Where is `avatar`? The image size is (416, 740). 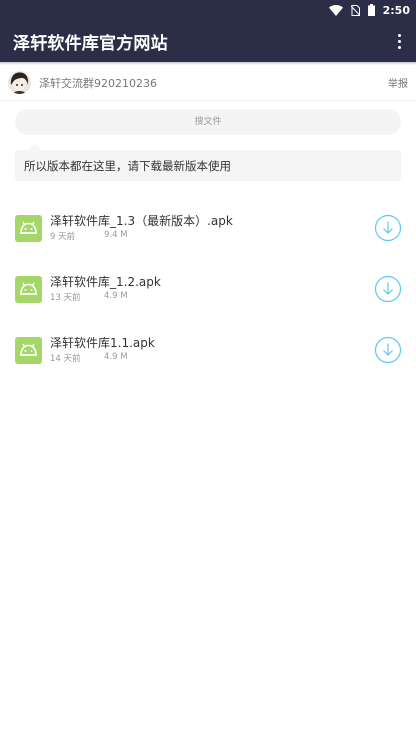 avatar is located at coordinates (19, 82).